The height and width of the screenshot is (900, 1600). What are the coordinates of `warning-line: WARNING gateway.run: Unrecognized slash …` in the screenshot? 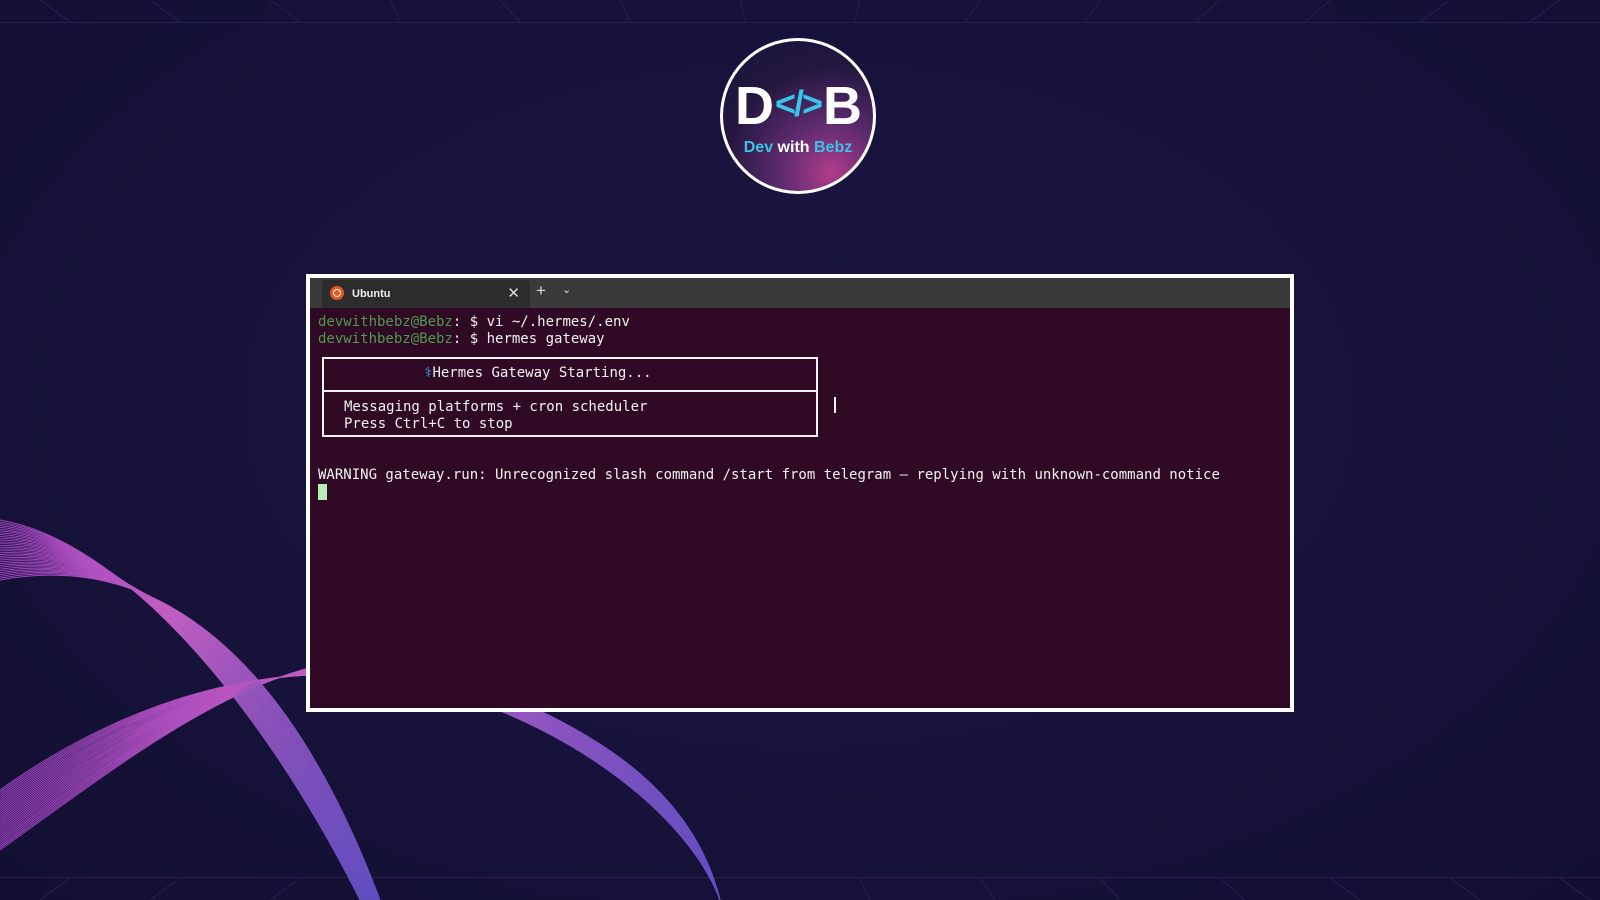 It's located at (769, 475).